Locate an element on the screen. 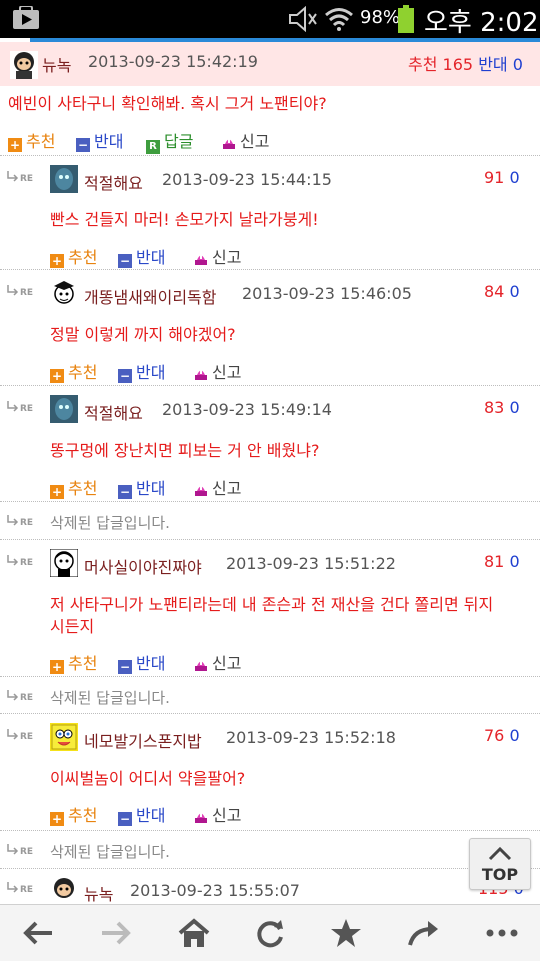 The width and height of the screenshot is (540, 961). reply-score: 83 0 is located at coordinates (502, 407).